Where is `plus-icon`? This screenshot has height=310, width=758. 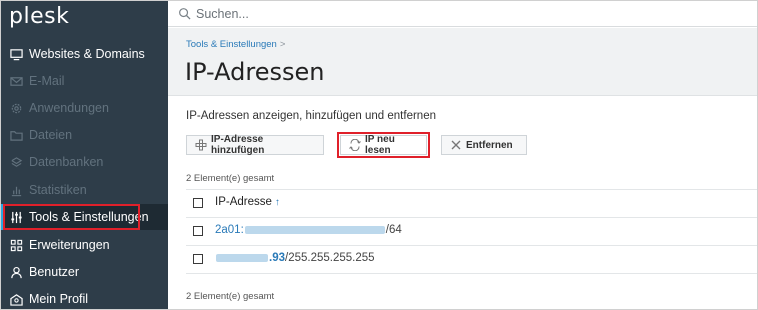 plus-icon is located at coordinates (203, 145).